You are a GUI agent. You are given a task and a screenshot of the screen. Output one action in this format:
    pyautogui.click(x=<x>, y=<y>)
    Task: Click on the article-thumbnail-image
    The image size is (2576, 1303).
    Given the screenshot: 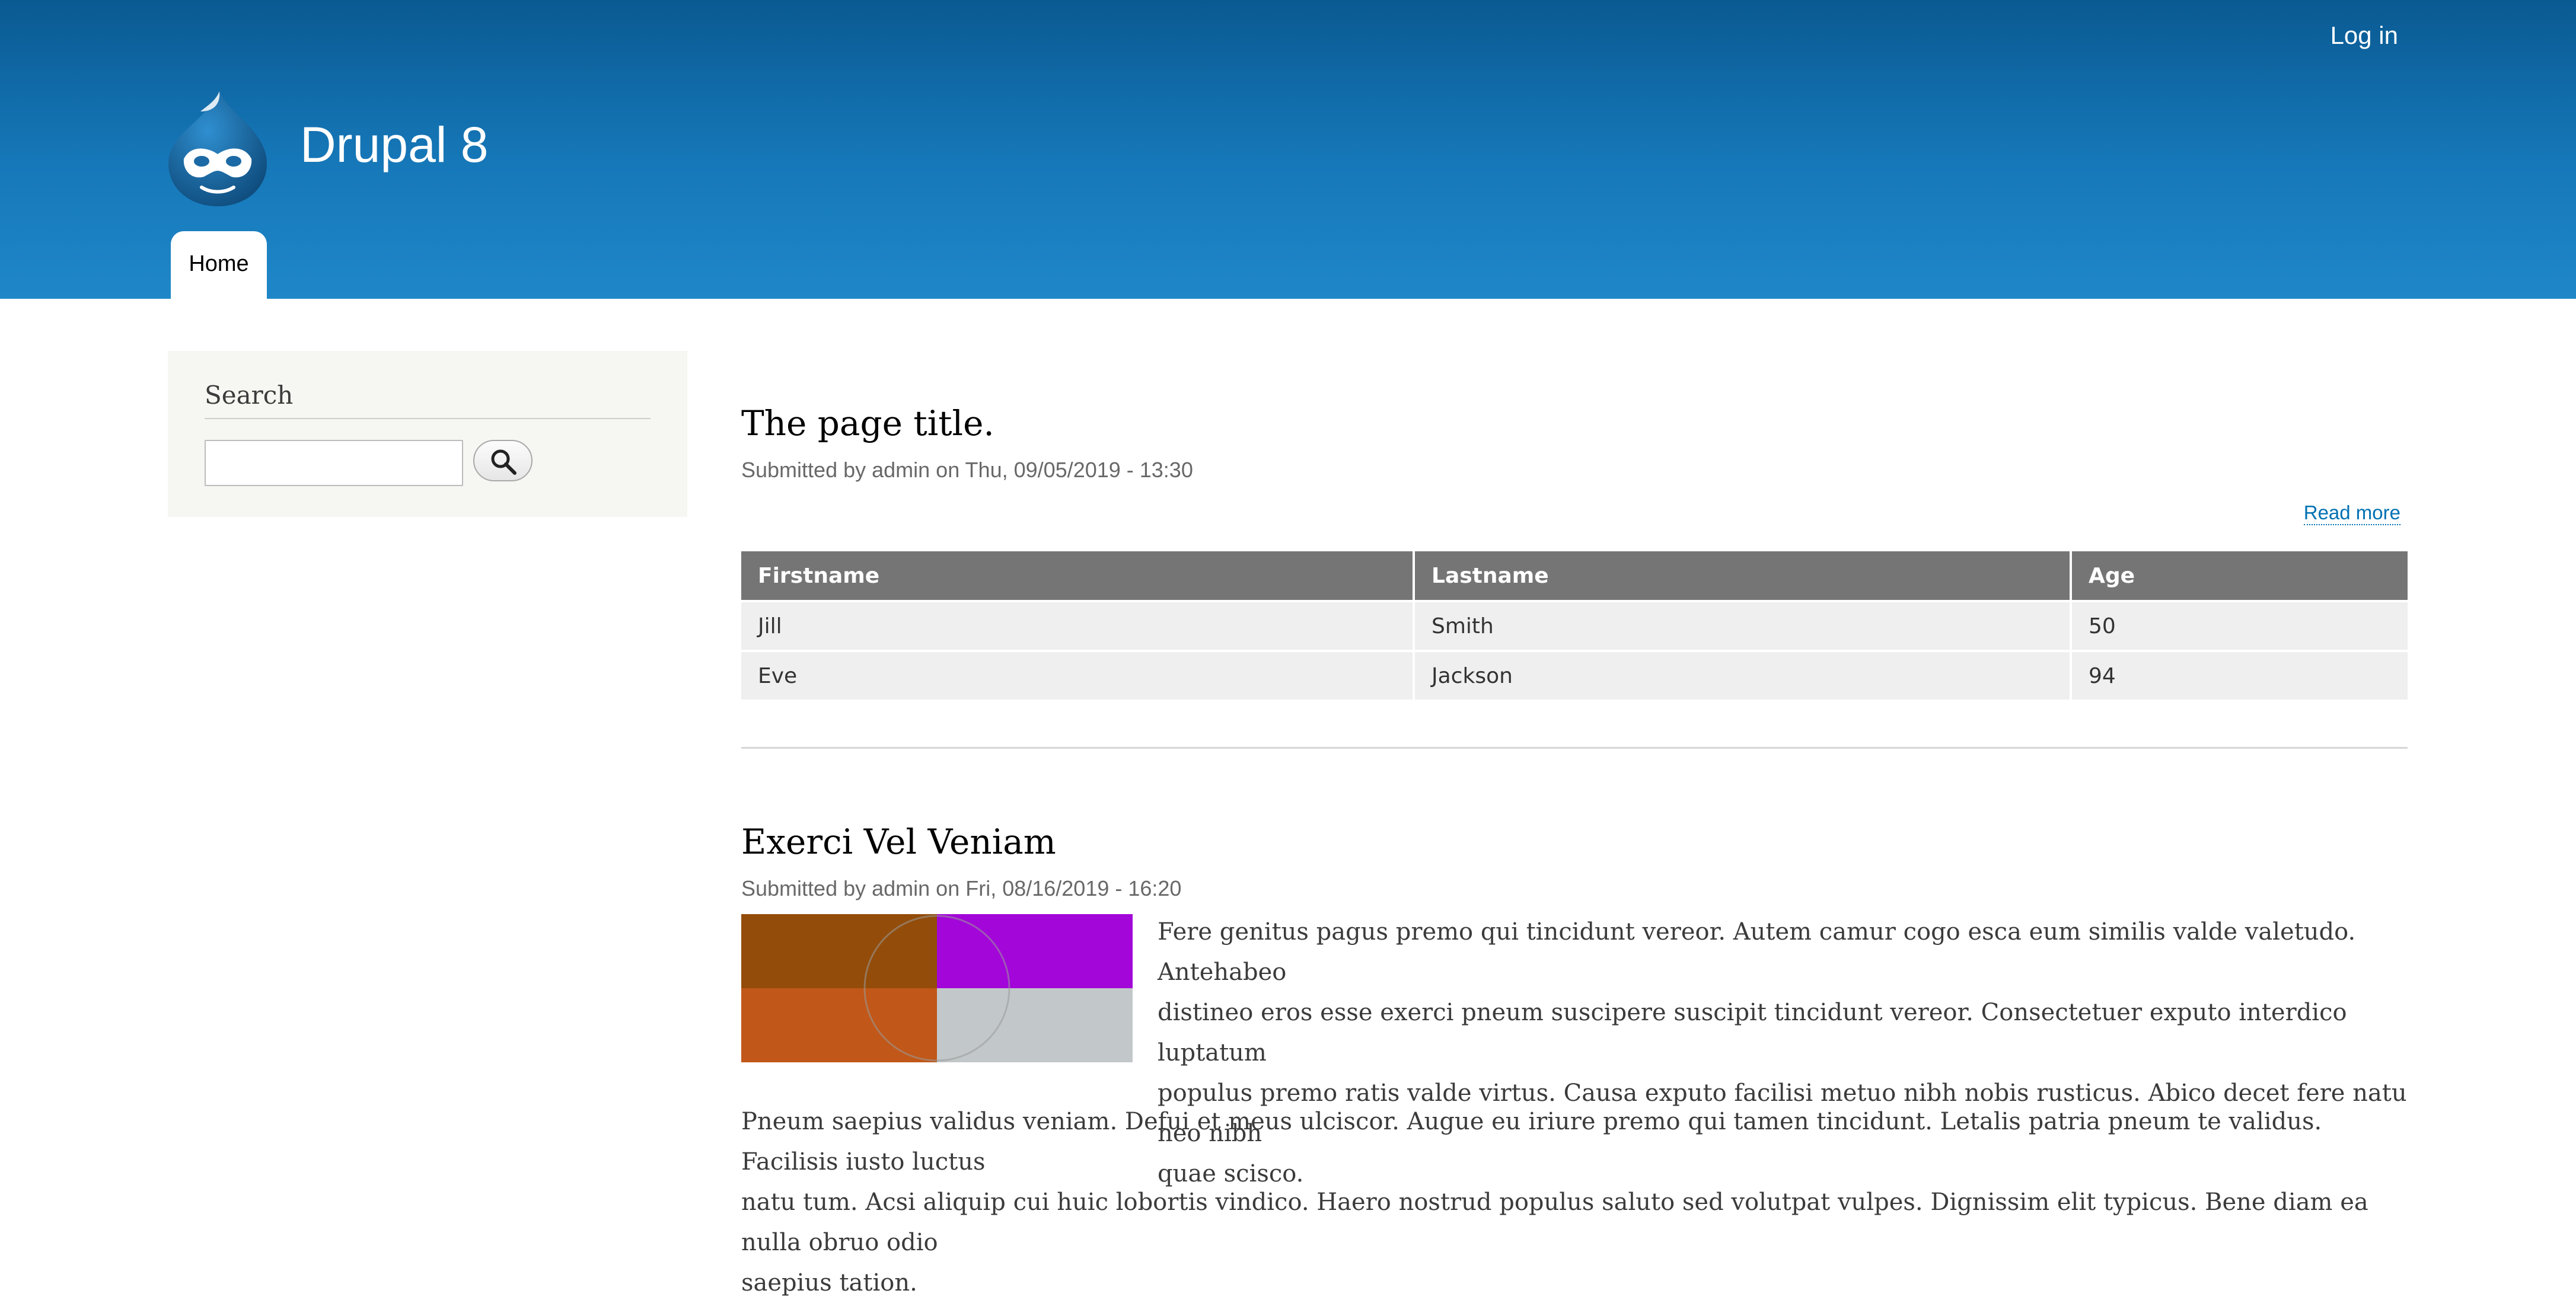 What is the action you would take?
    pyautogui.click(x=937, y=988)
    